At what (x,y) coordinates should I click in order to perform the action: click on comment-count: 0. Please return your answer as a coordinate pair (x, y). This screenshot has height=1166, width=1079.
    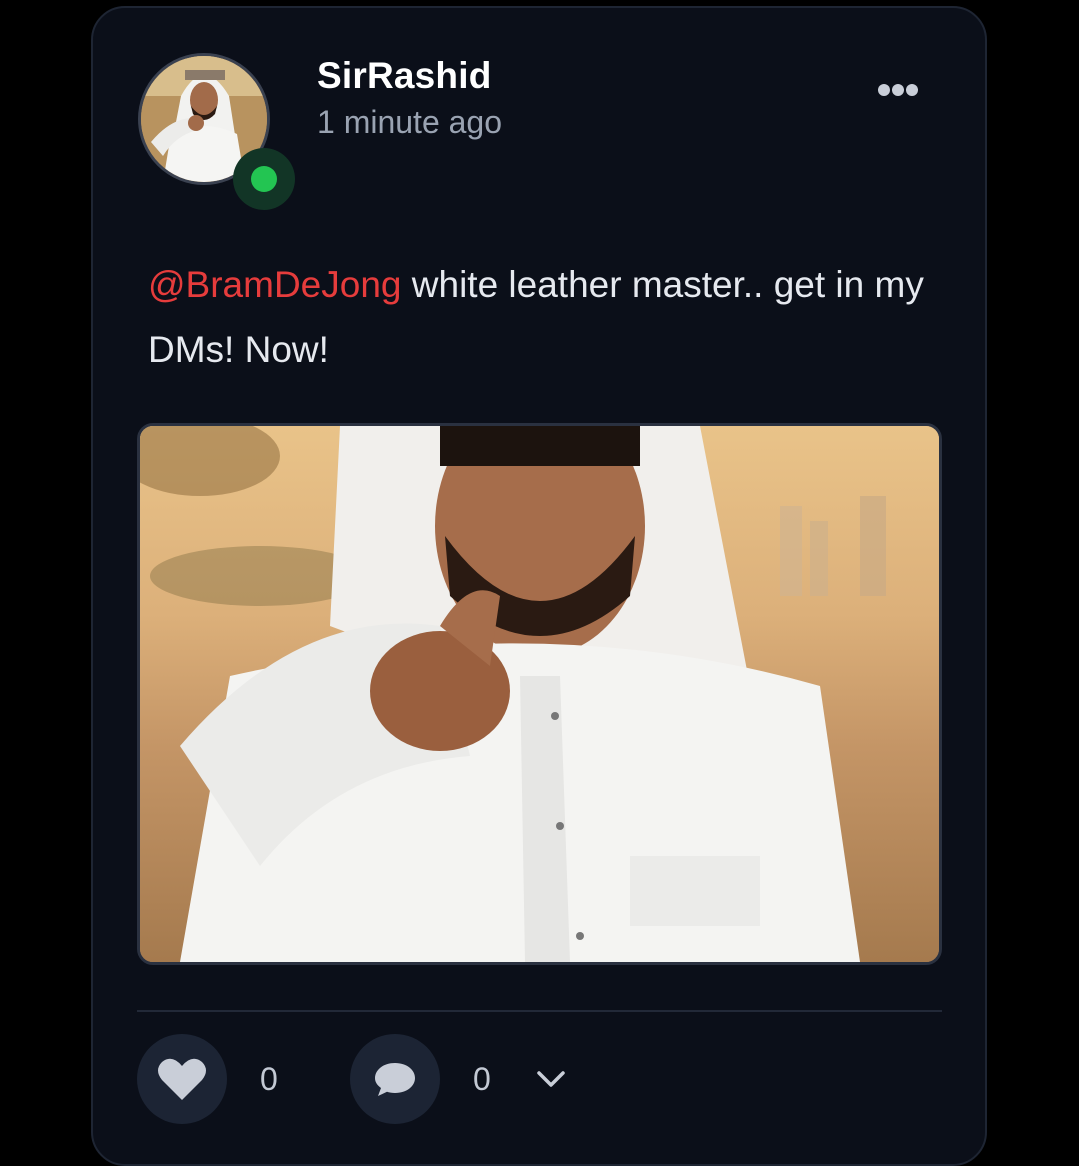
    Looking at the image, I should click on (482, 1079).